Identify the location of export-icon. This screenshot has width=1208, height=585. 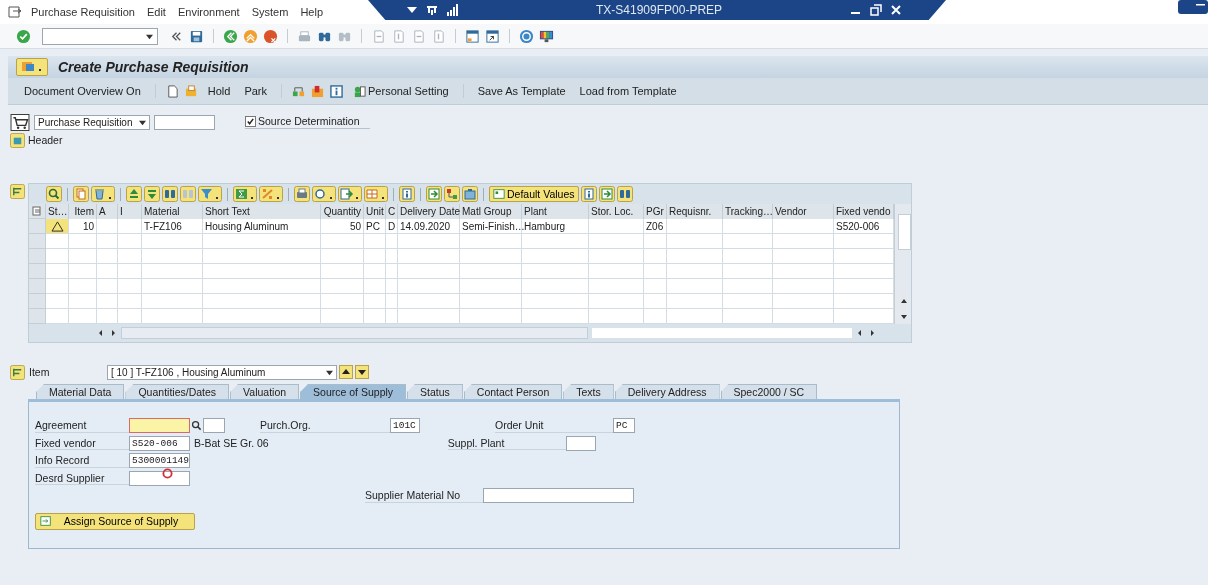
(350, 194).